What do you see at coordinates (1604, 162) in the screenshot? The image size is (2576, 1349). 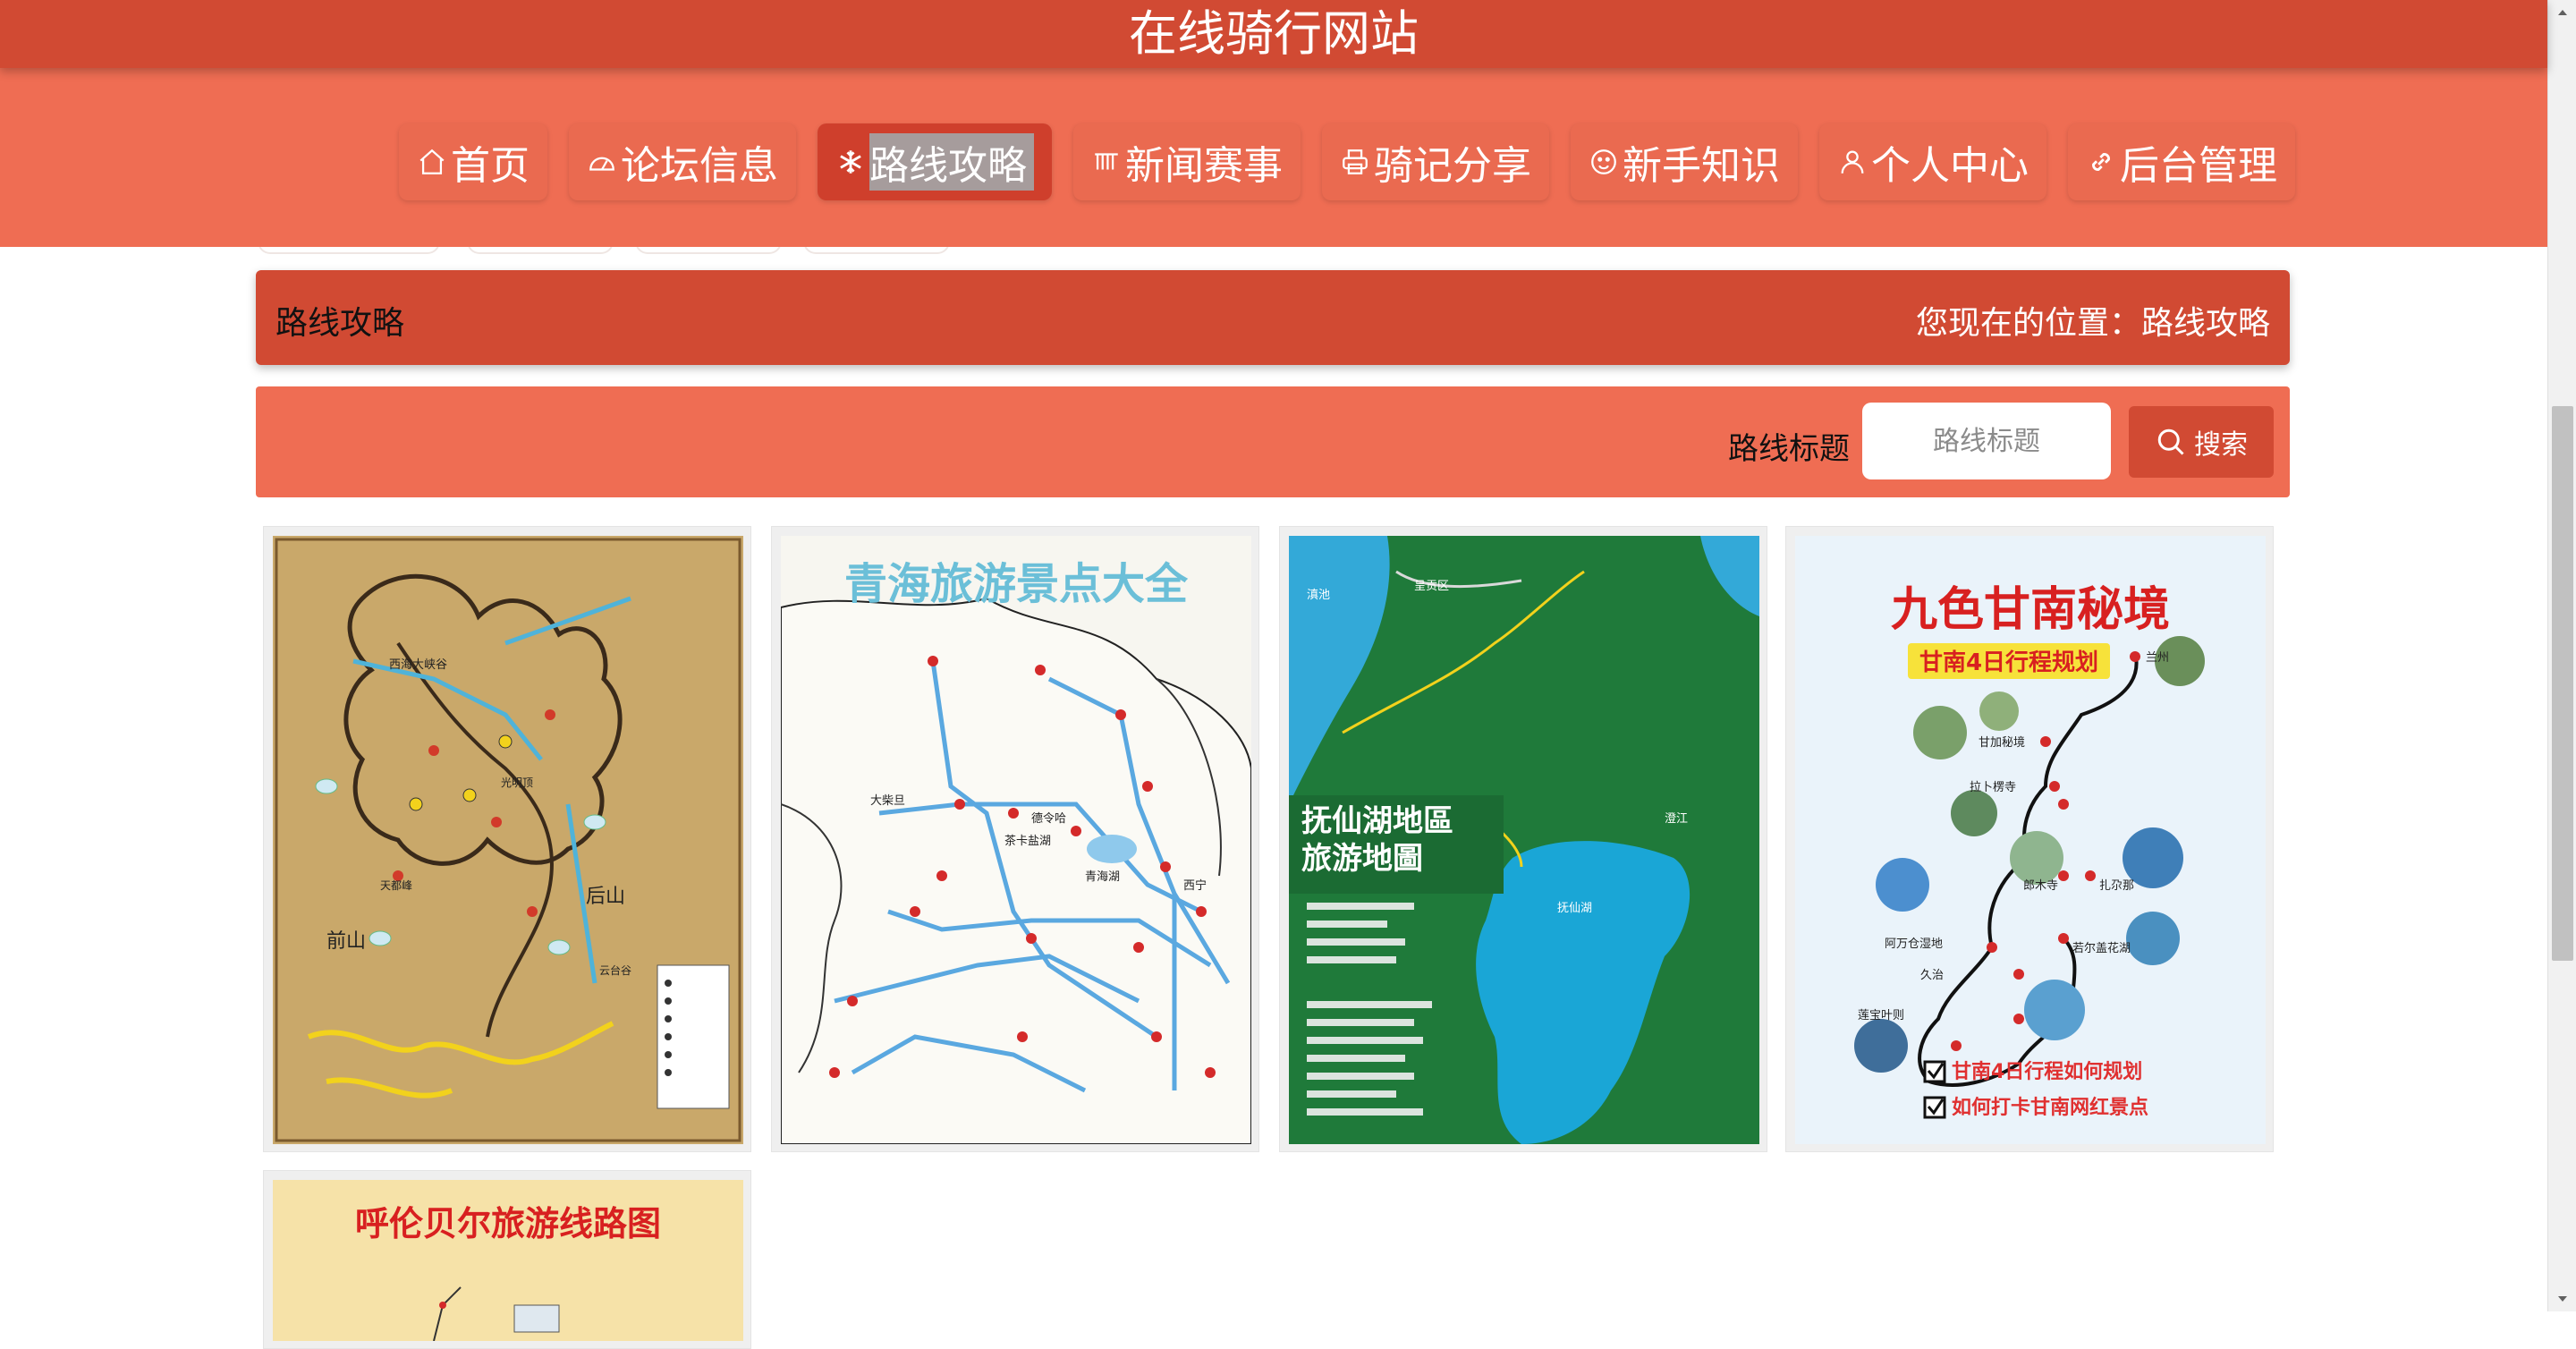 I see `smile-icon` at bounding box center [1604, 162].